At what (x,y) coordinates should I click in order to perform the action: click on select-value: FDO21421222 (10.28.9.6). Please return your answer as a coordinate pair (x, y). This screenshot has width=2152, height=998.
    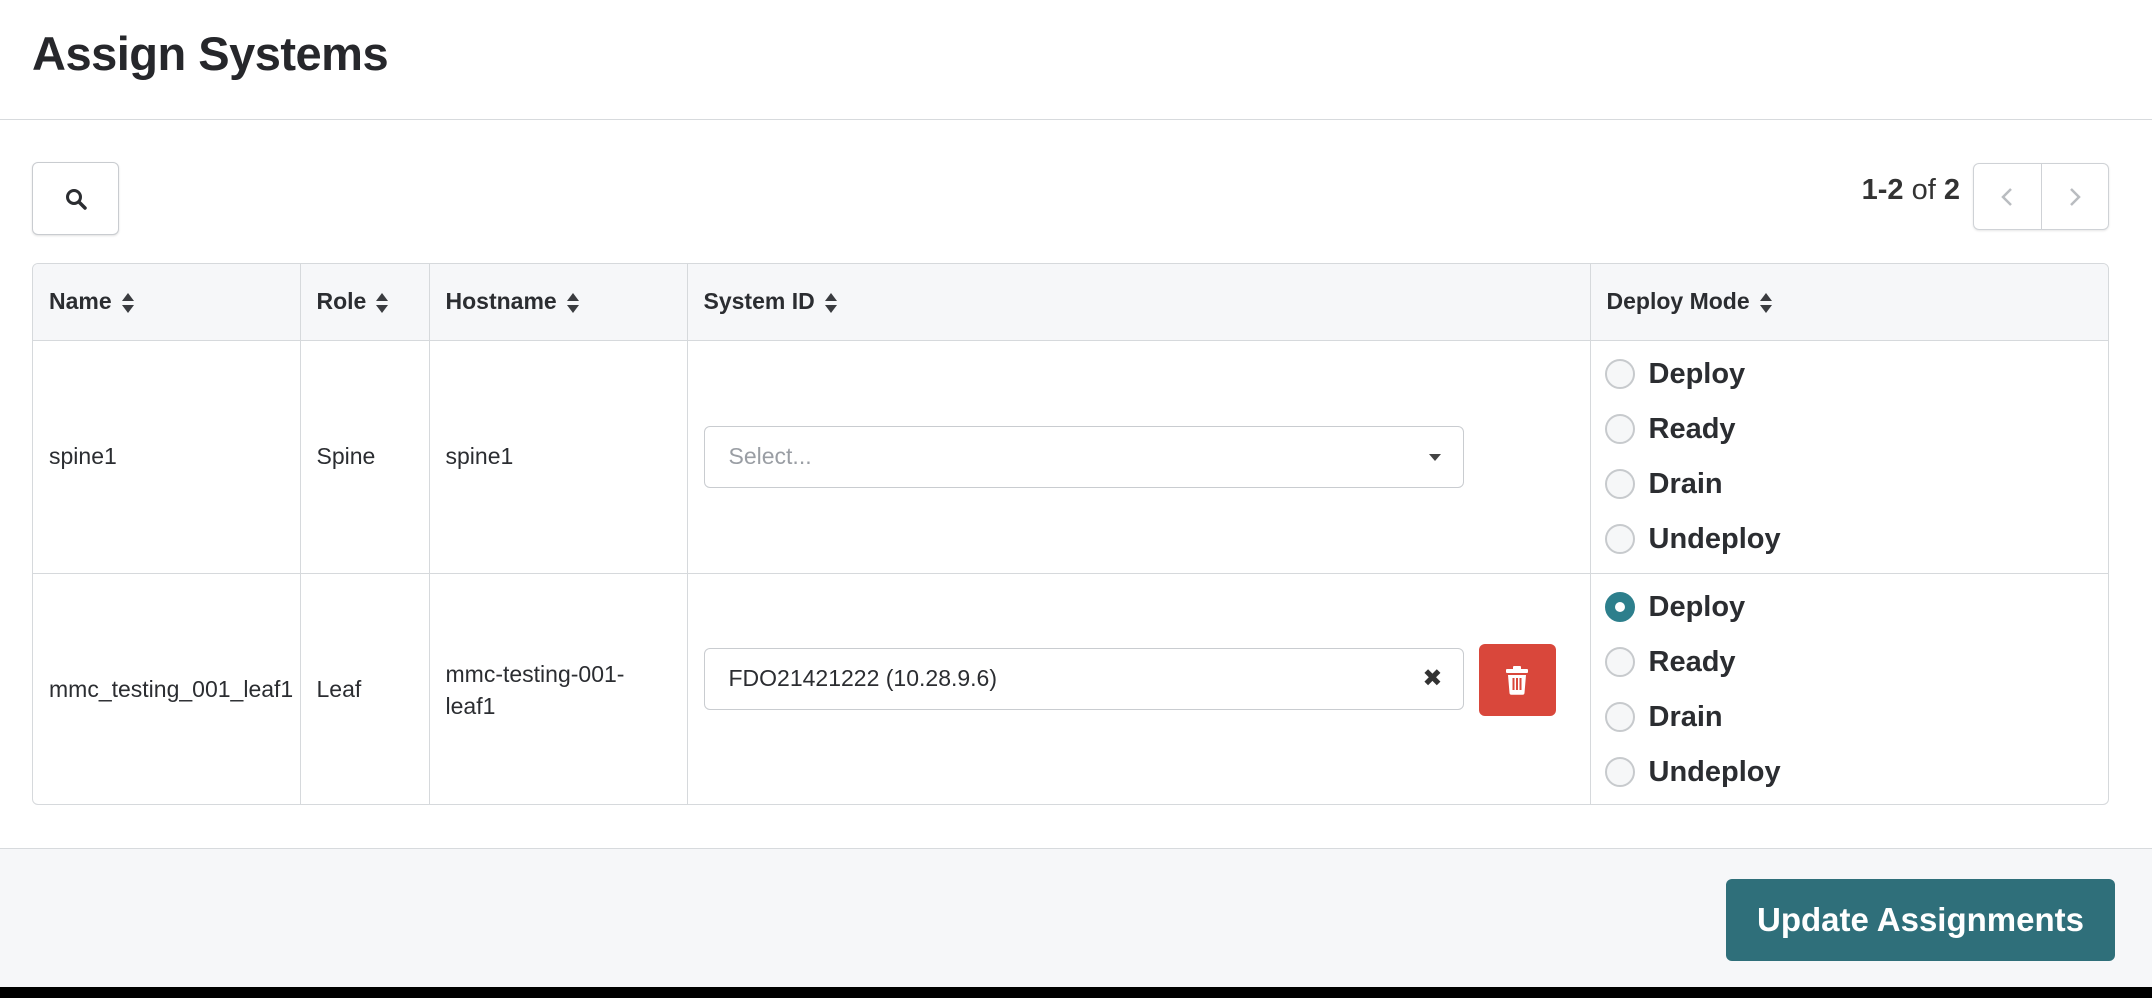
    Looking at the image, I should click on (863, 678).